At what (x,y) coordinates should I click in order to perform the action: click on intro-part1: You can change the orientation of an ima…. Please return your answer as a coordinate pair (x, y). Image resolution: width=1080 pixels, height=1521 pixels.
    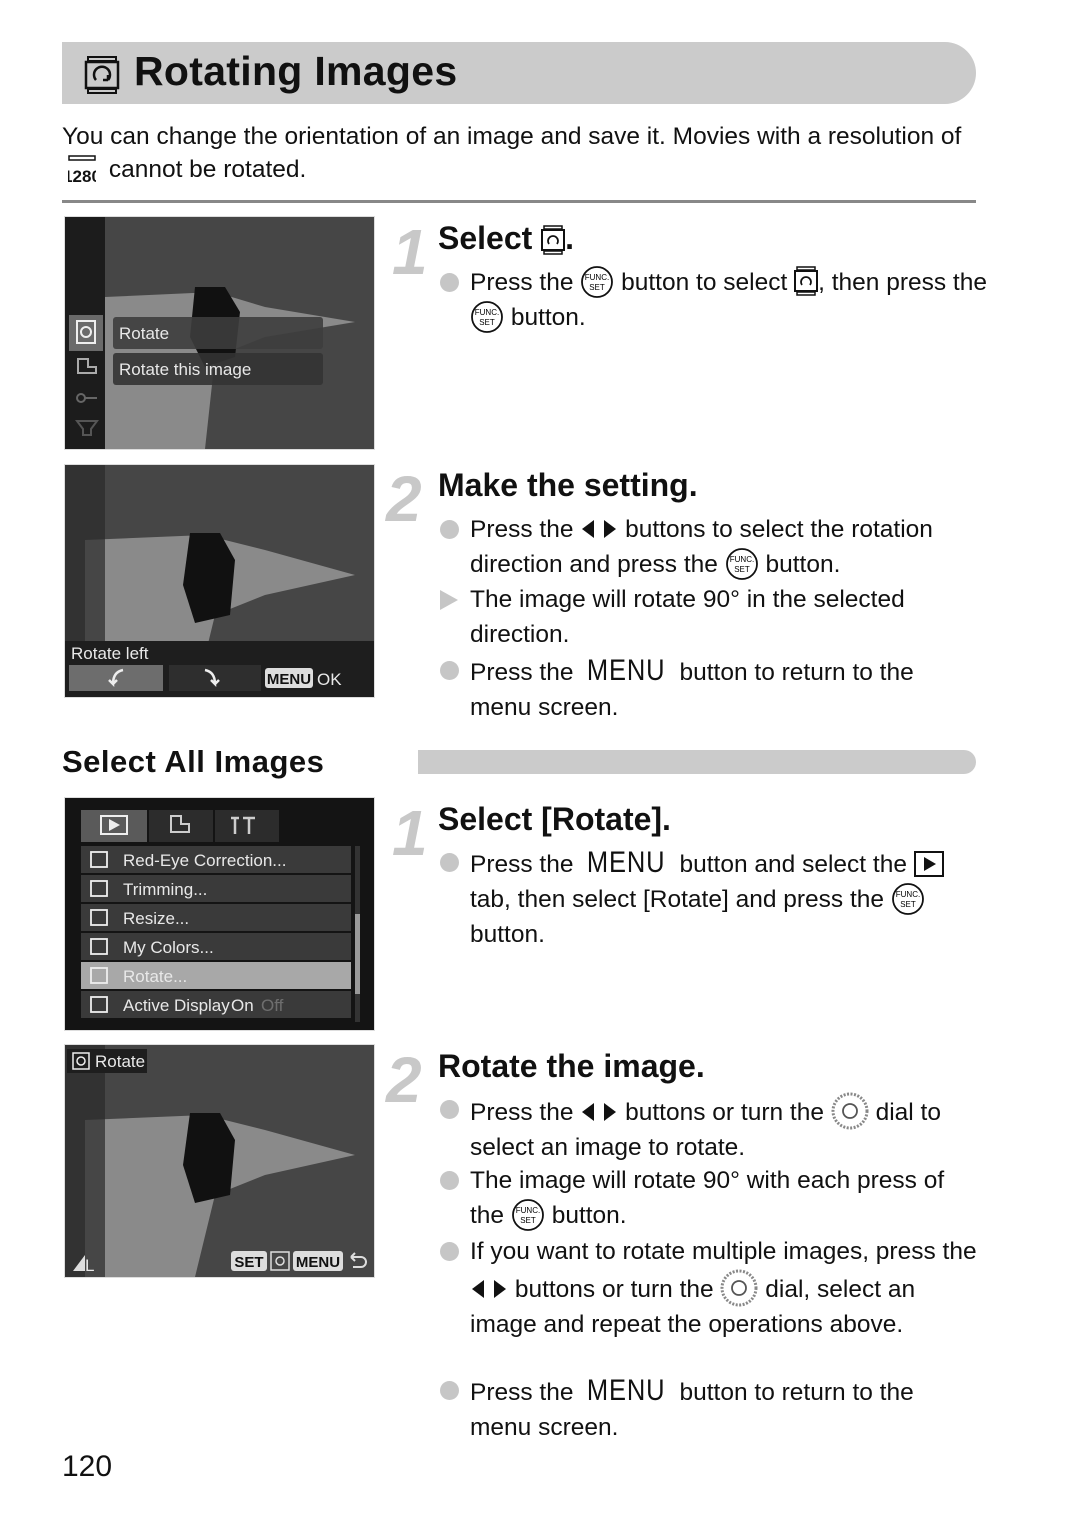
    Looking at the image, I should click on (512, 136).